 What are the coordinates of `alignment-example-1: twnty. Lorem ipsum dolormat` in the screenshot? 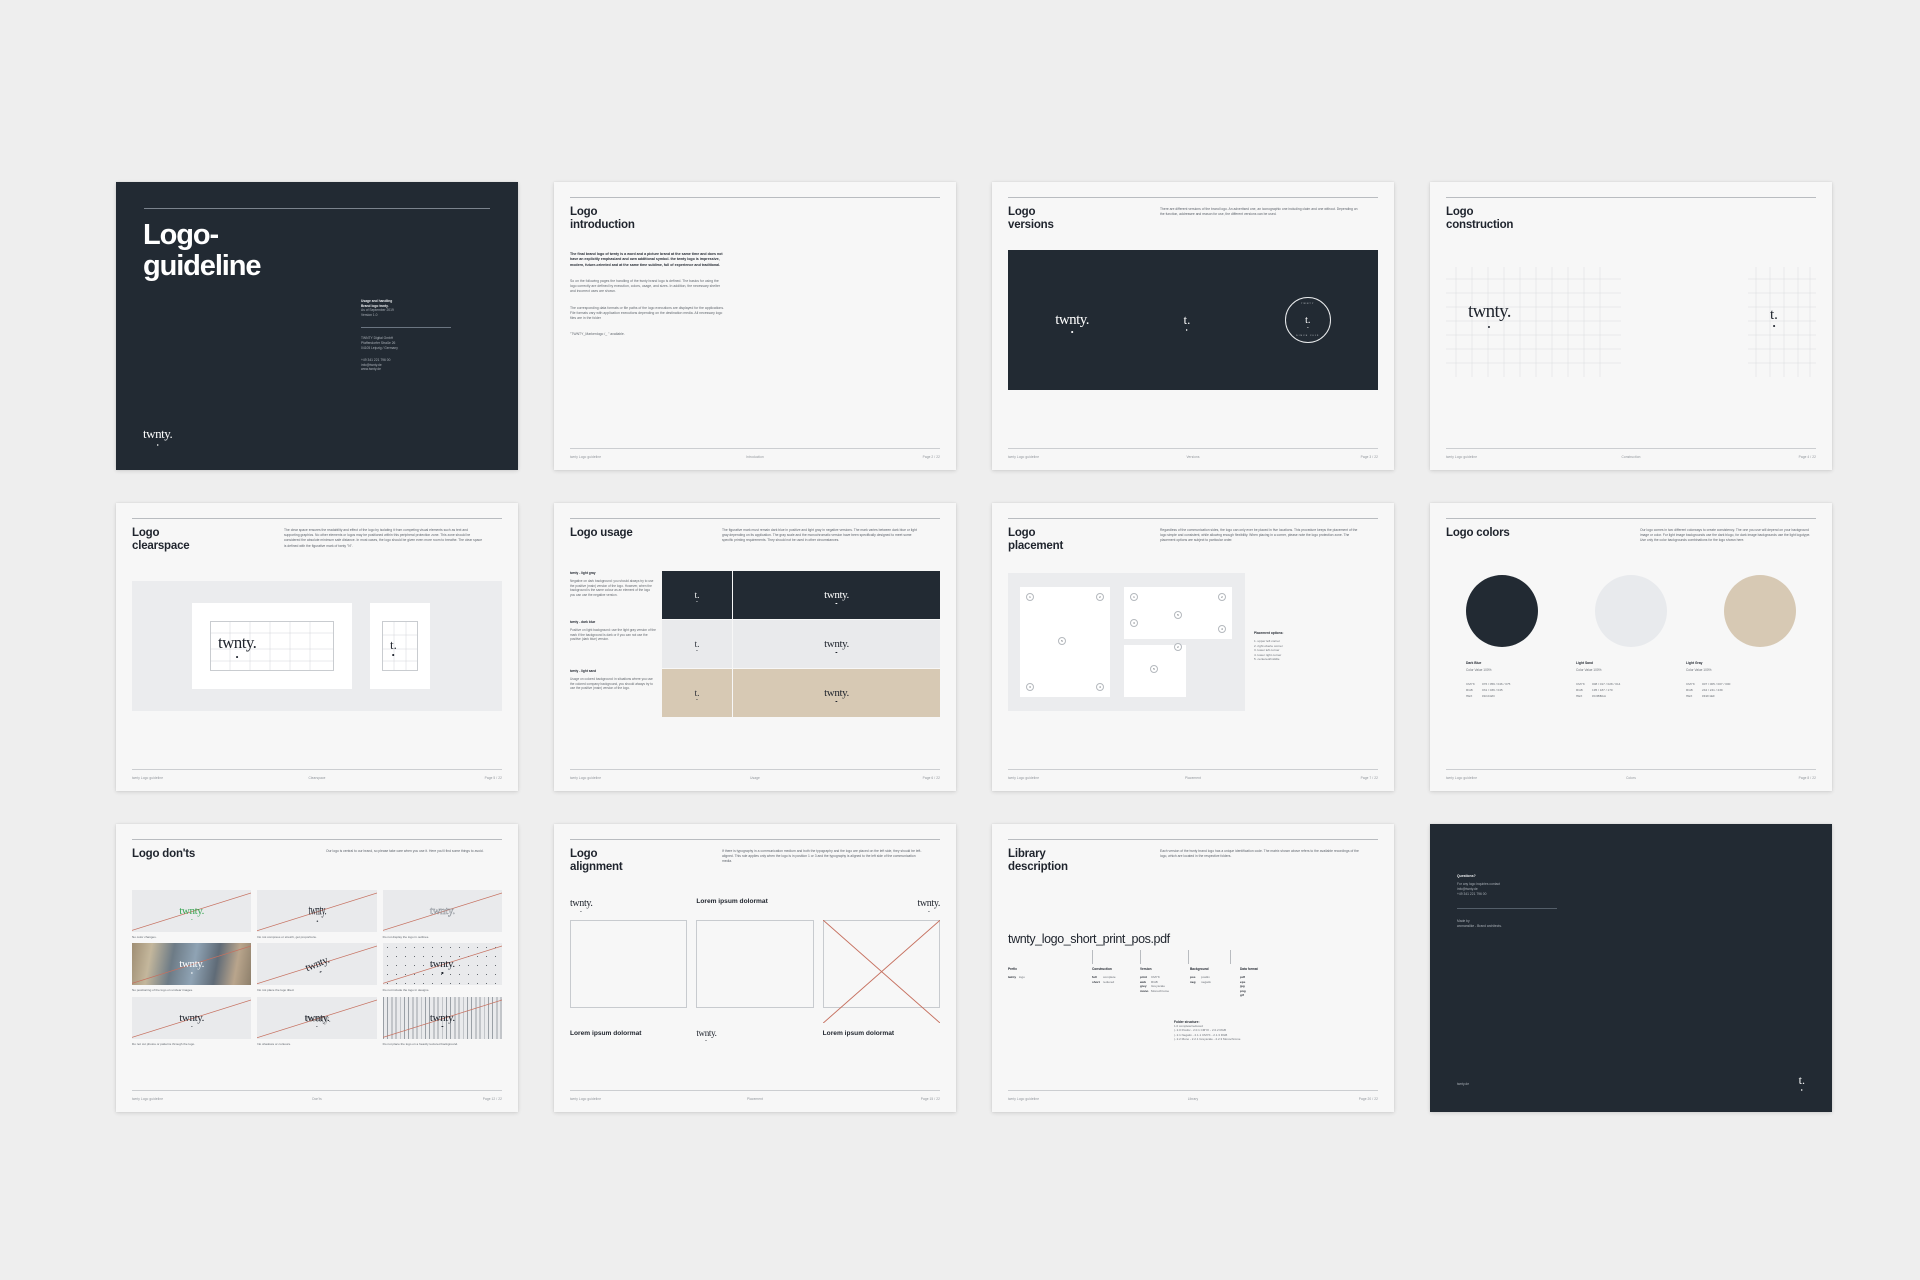 It's located at (629, 968).